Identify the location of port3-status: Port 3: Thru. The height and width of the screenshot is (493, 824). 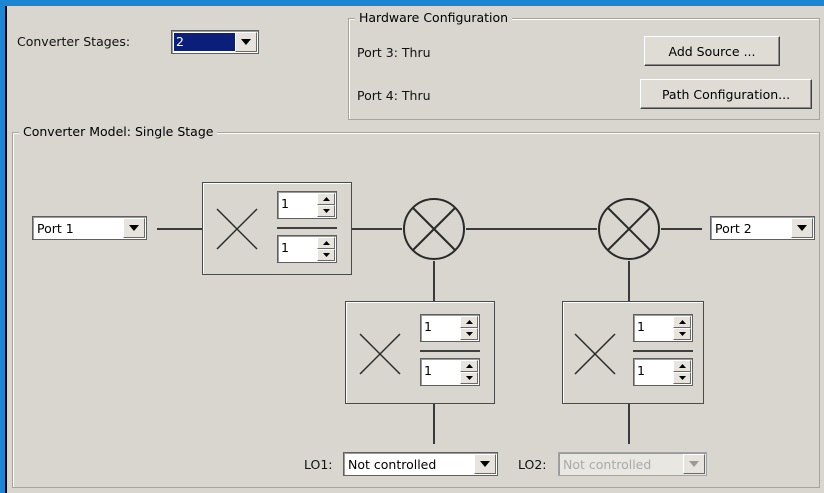
(394, 52).